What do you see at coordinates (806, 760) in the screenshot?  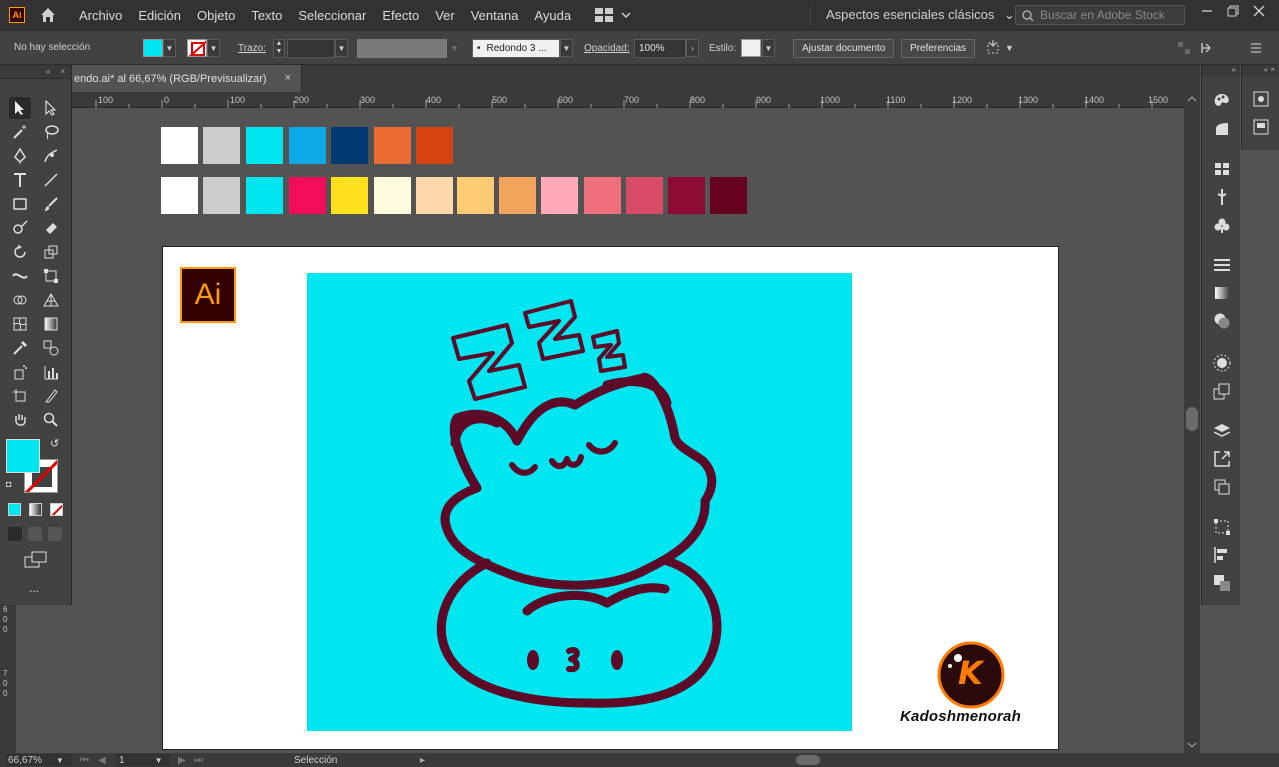 I see `horizontal-scrollbar` at bounding box center [806, 760].